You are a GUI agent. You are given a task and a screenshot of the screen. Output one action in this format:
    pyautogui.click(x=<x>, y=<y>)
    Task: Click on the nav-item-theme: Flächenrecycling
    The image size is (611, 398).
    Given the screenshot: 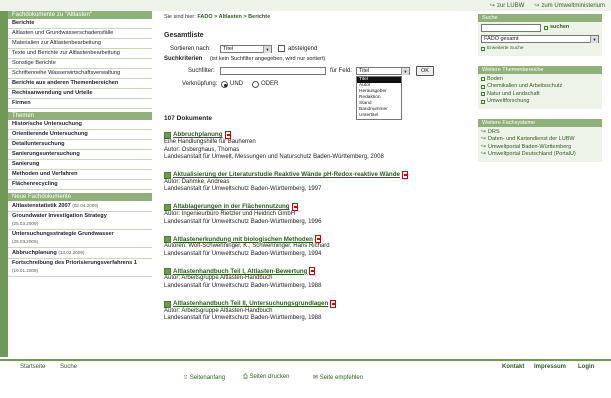 What is the action you would take?
    pyautogui.click(x=80, y=185)
    